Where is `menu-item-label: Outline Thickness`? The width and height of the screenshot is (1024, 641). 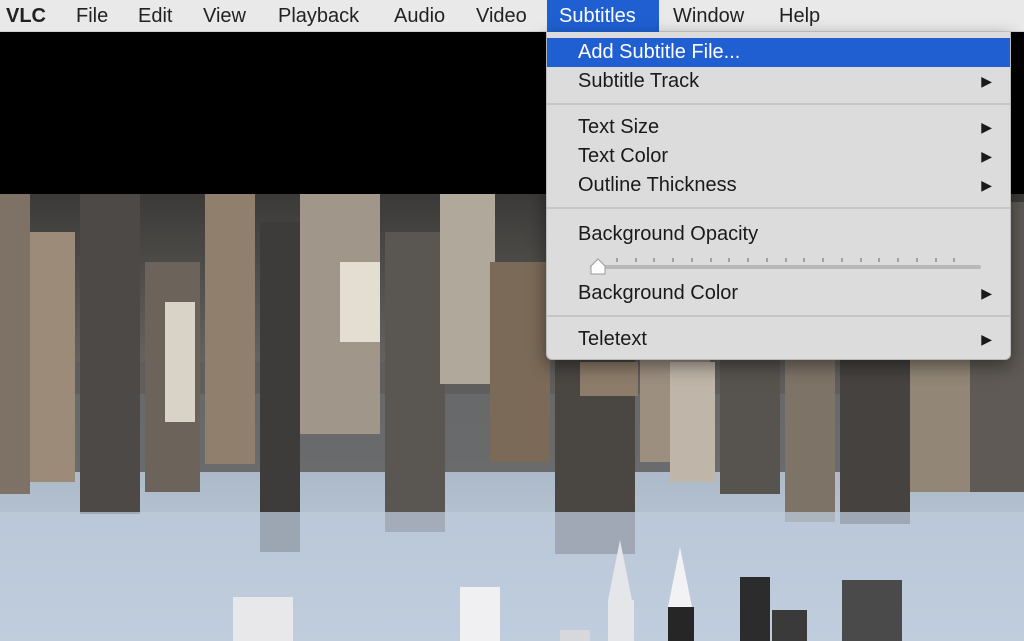 menu-item-label: Outline Thickness is located at coordinates (657, 185).